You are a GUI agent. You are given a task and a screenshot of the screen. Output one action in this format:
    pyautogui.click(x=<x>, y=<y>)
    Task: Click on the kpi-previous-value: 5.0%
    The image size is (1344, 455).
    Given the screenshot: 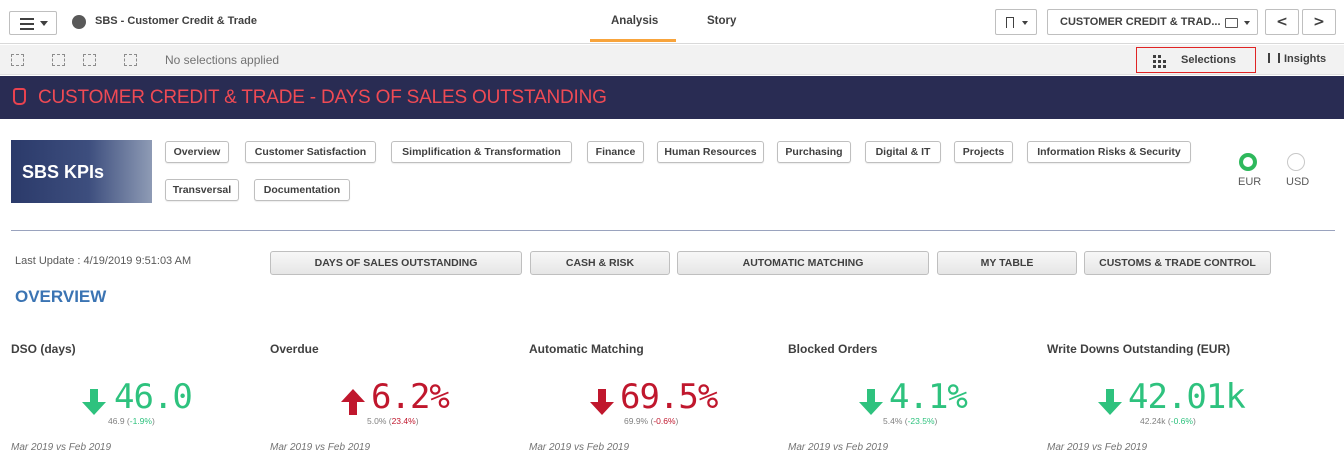 What is the action you would take?
    pyautogui.click(x=377, y=421)
    